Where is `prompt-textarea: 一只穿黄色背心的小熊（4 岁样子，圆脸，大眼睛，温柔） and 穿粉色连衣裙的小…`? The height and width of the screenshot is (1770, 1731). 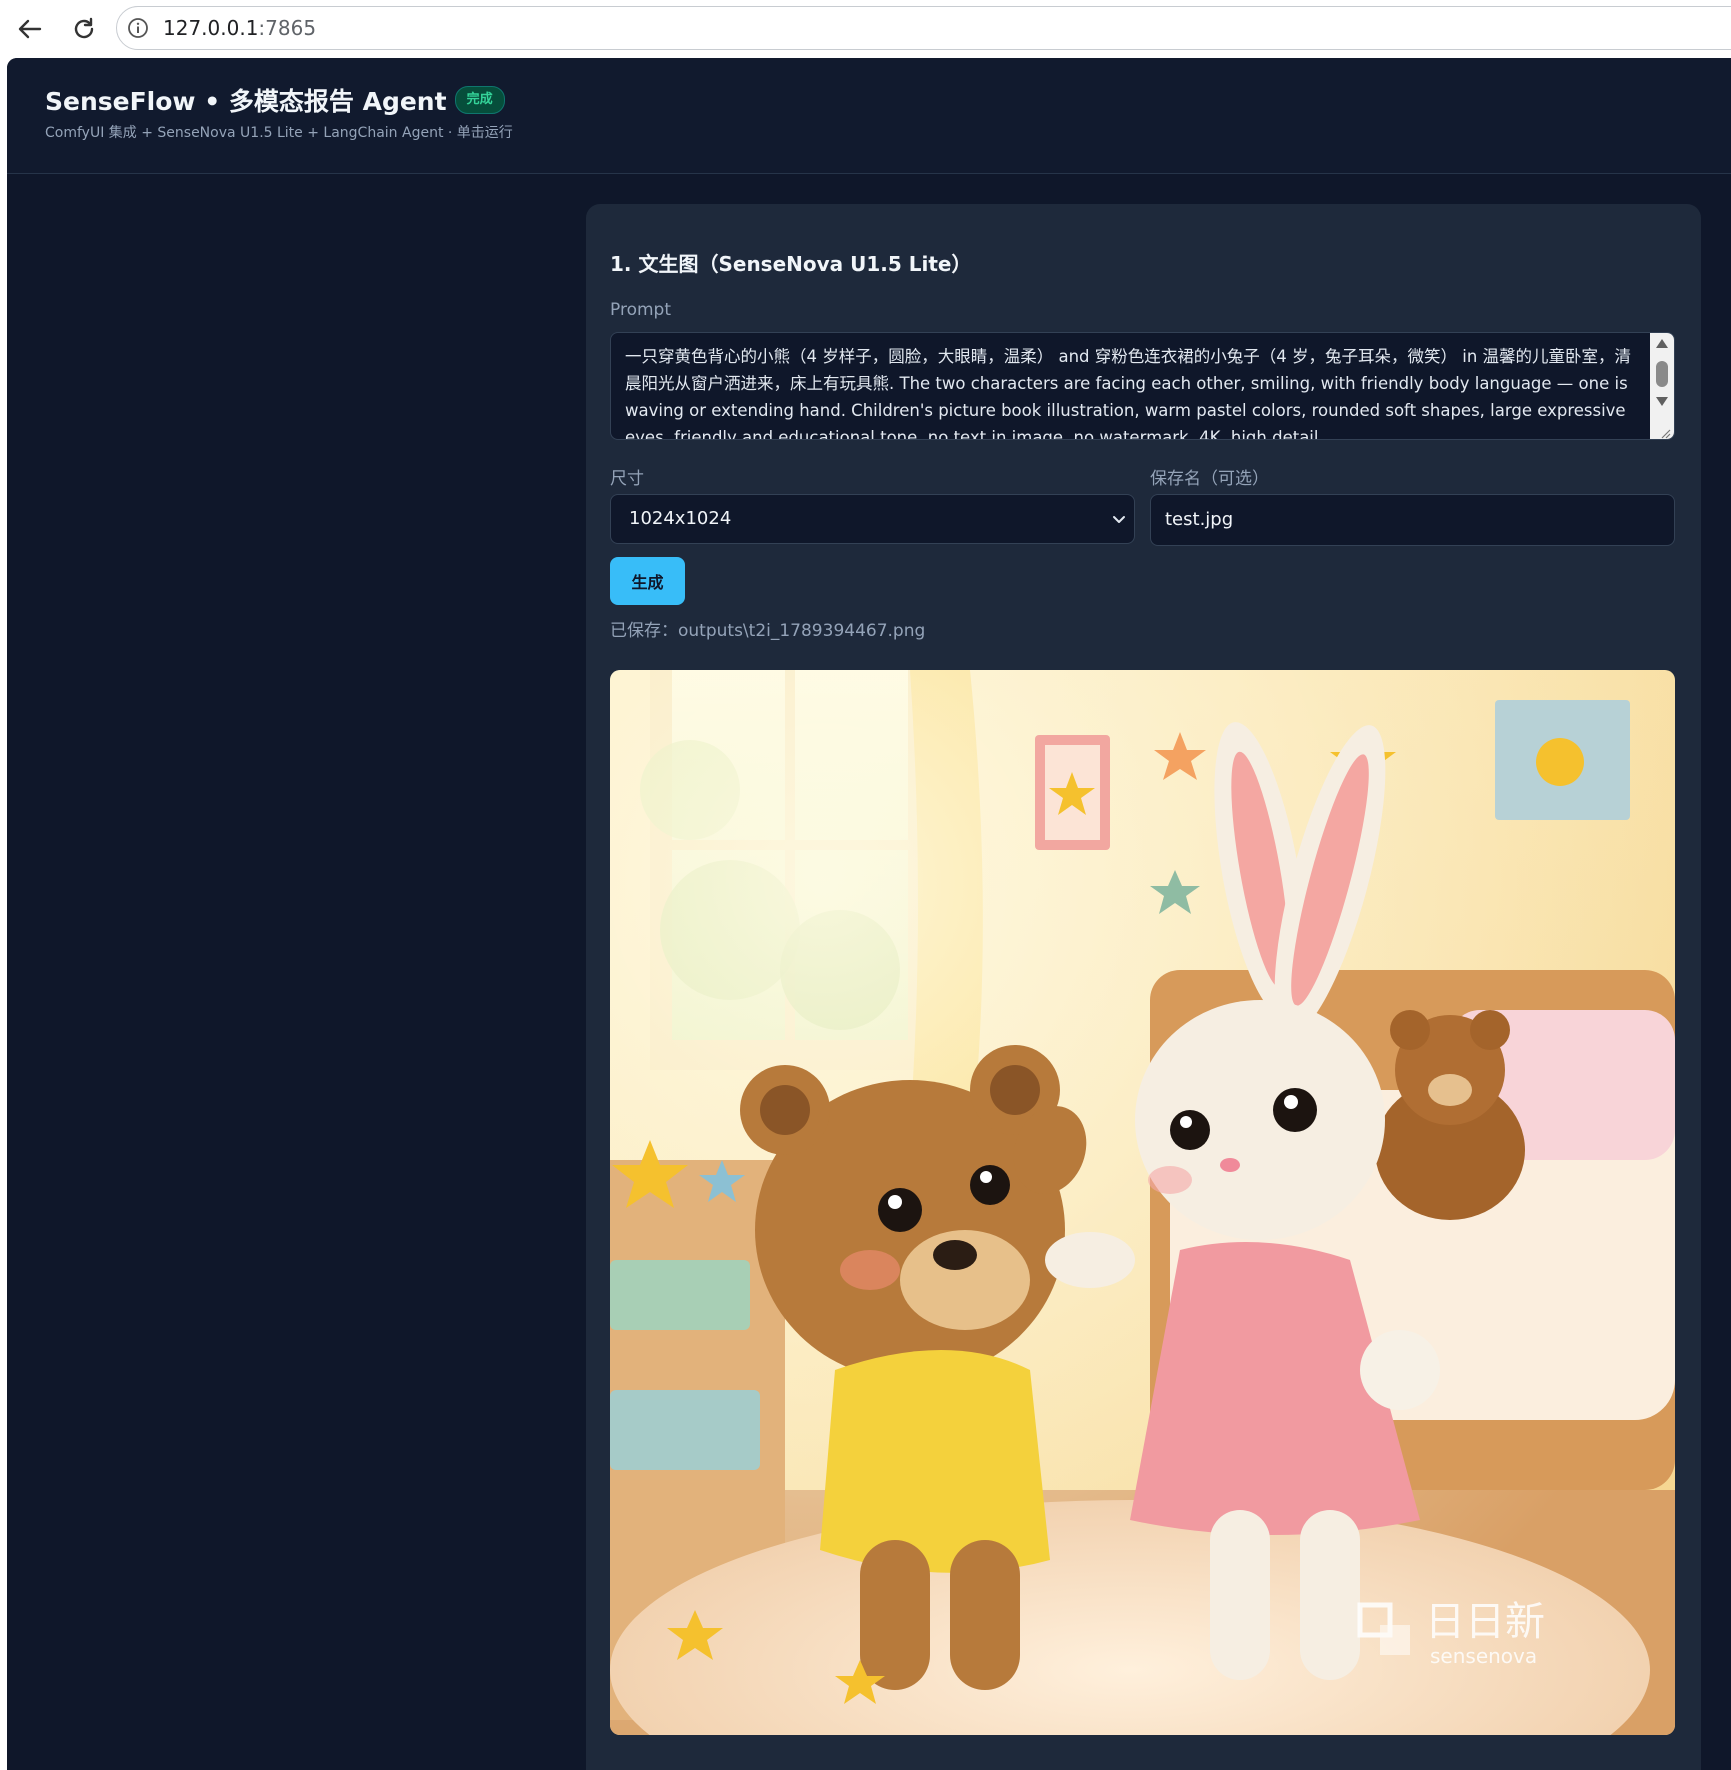 prompt-textarea: 一只穿黄色背心的小熊（4 岁样子，圆脸，大眼睛，温柔） and 穿粉色连衣裙的小… is located at coordinates (1142, 386).